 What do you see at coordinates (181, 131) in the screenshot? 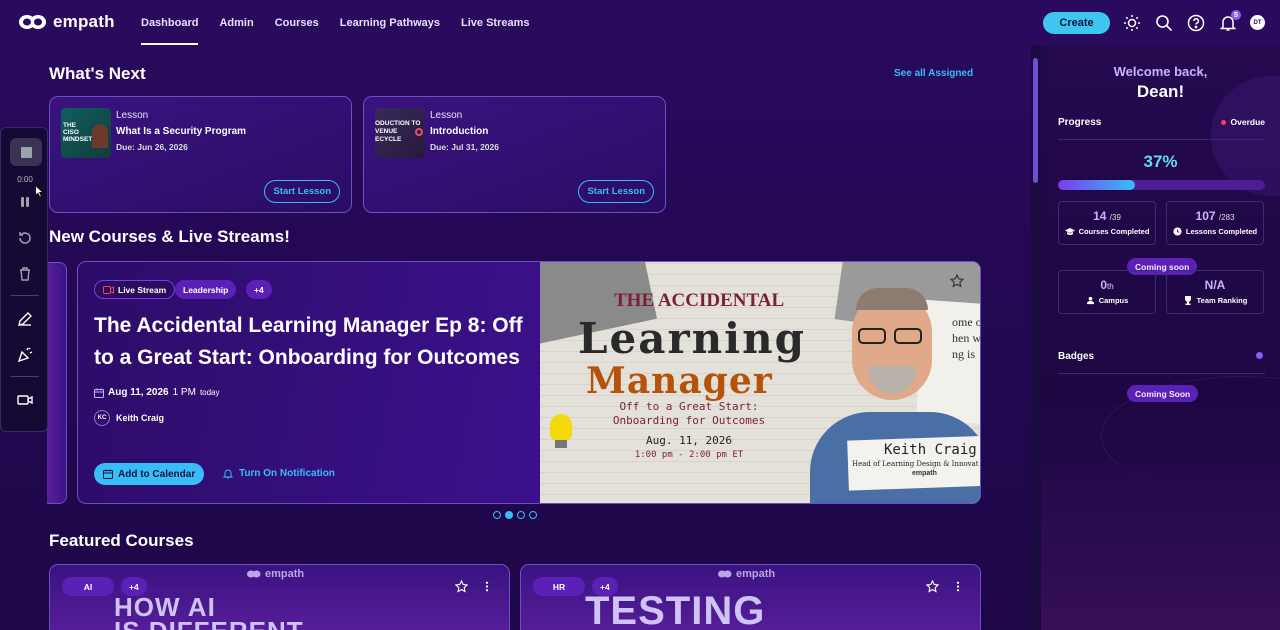
I see `lesson-title: What Is a Security Program` at bounding box center [181, 131].